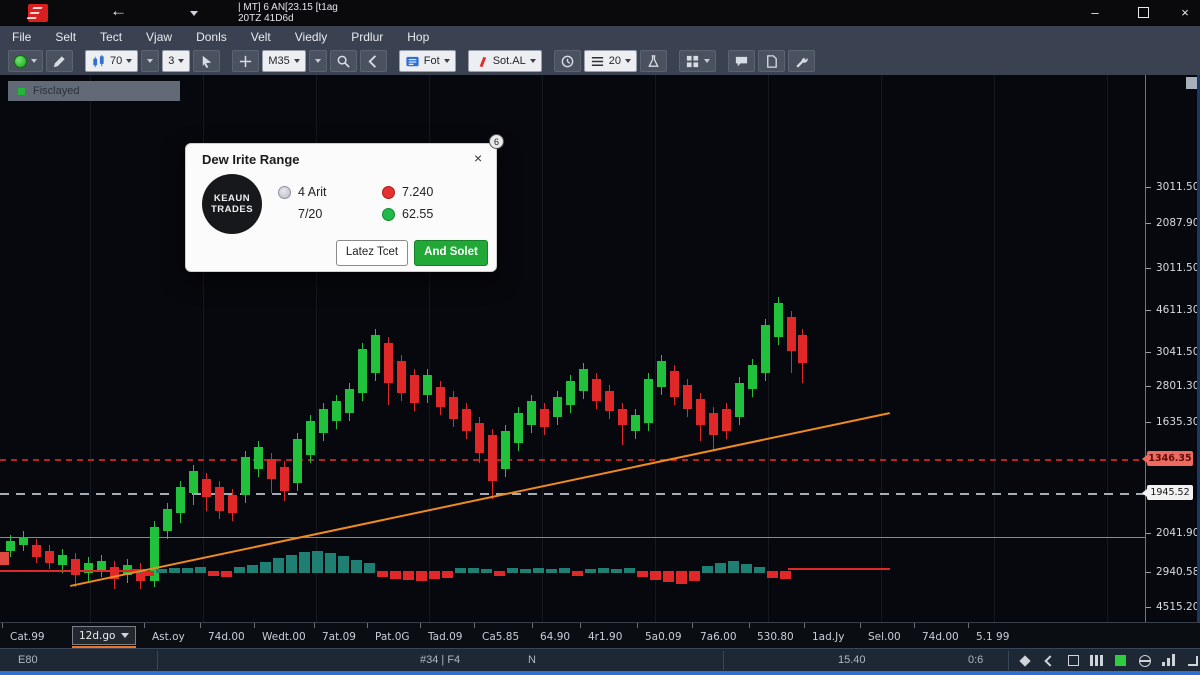  What do you see at coordinates (663, 637) in the screenshot?
I see `time-label: 5a0.09` at bounding box center [663, 637].